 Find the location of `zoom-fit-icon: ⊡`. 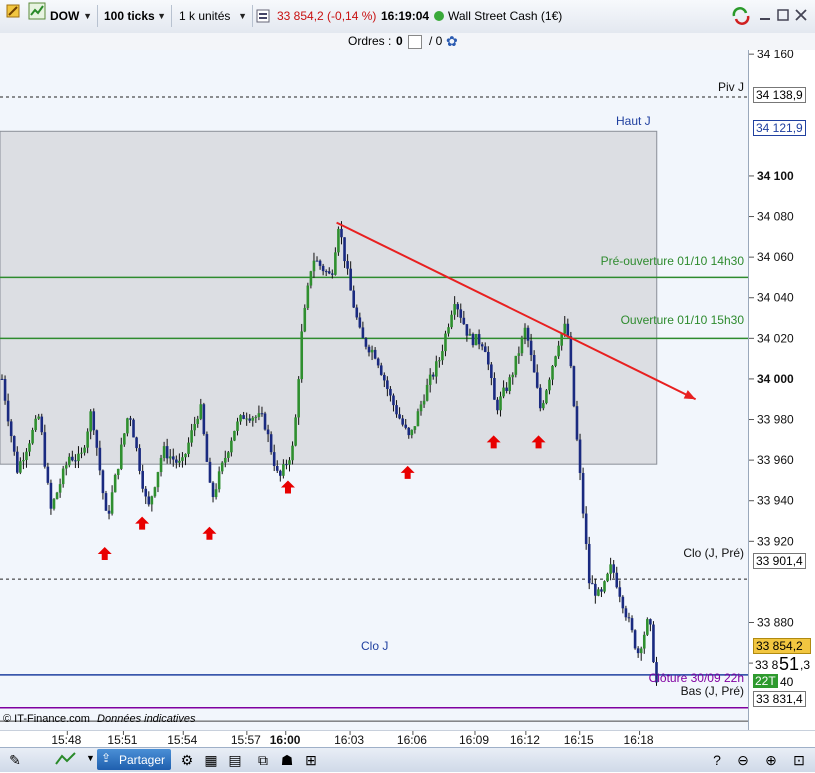

zoom-fit-icon: ⊡ is located at coordinates (799, 760).